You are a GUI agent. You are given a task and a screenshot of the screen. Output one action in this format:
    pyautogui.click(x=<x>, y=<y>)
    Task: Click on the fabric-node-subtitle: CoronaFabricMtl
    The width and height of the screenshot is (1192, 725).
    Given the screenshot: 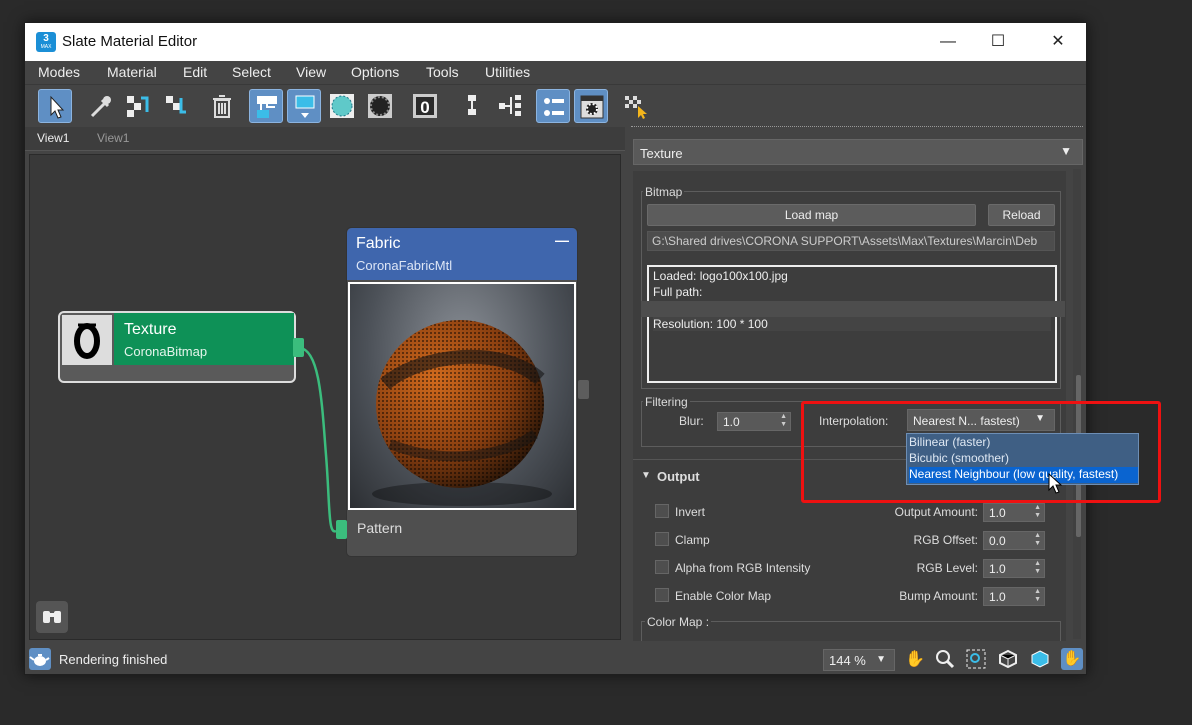 What is the action you would take?
    pyautogui.click(x=404, y=265)
    